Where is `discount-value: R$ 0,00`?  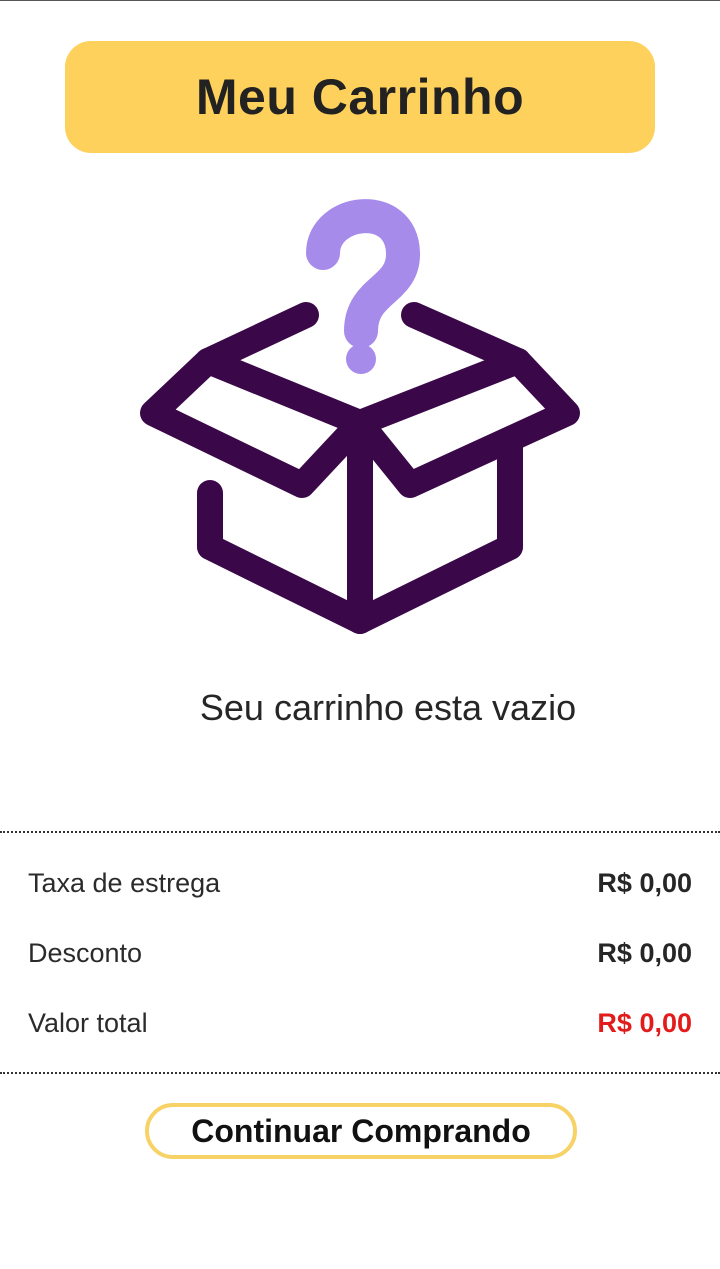 discount-value: R$ 0,00 is located at coordinates (644, 952).